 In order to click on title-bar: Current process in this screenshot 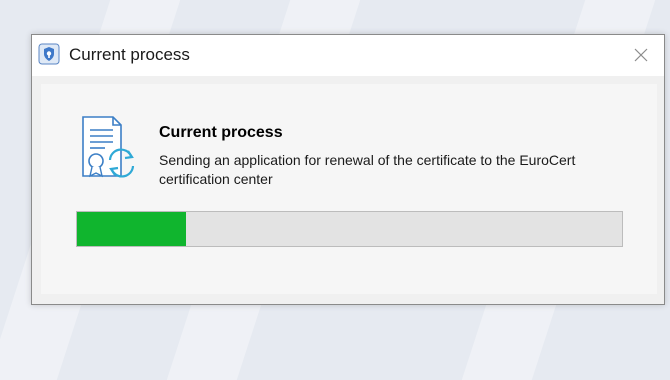, I will do `click(348, 55)`.